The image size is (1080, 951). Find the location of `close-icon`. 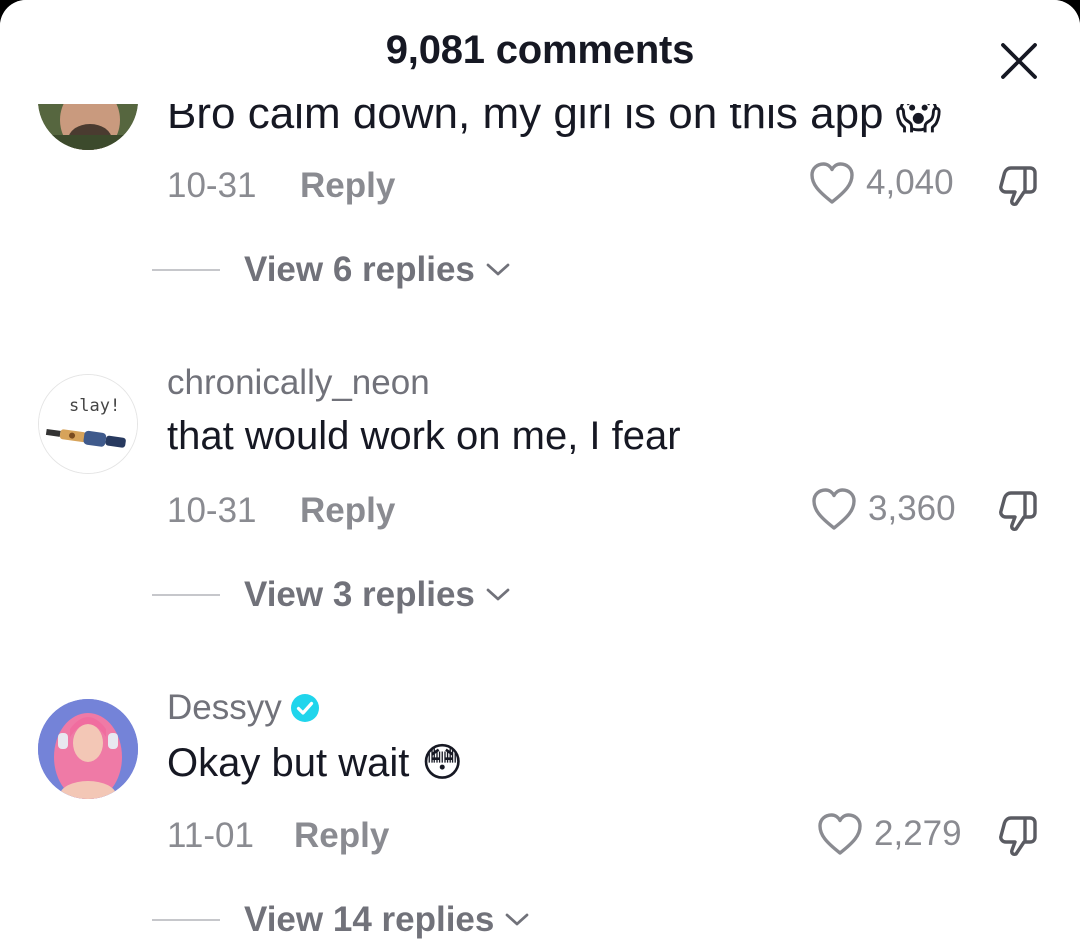

close-icon is located at coordinates (1019, 61).